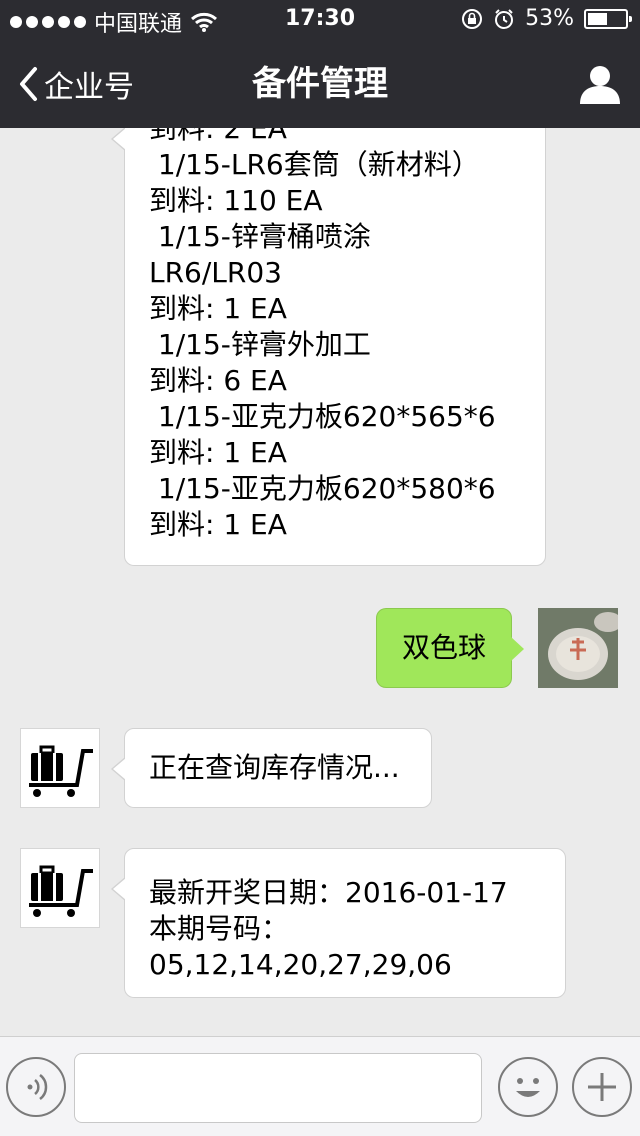 The image size is (640, 1136). Describe the element at coordinates (504, 18) in the screenshot. I see `alarm-icon` at that location.